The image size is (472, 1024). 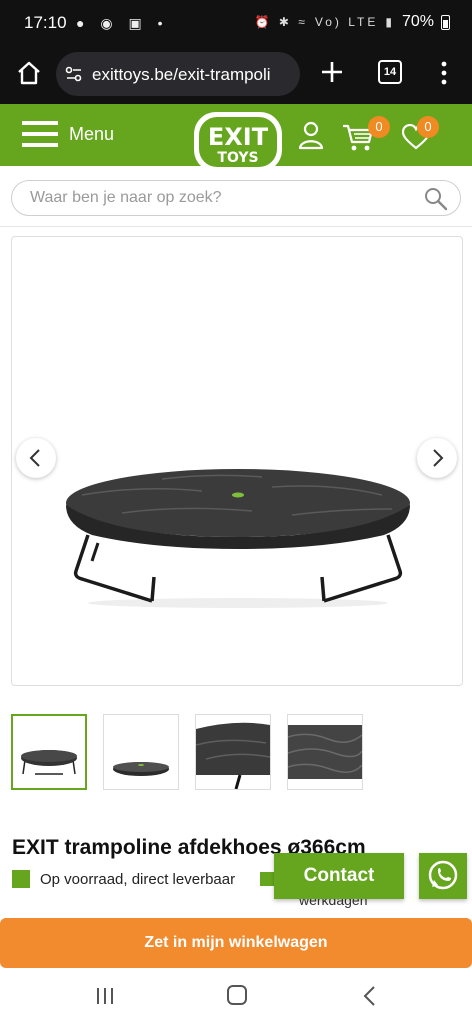 I want to click on cart-button: 0, so click(x=366, y=134).